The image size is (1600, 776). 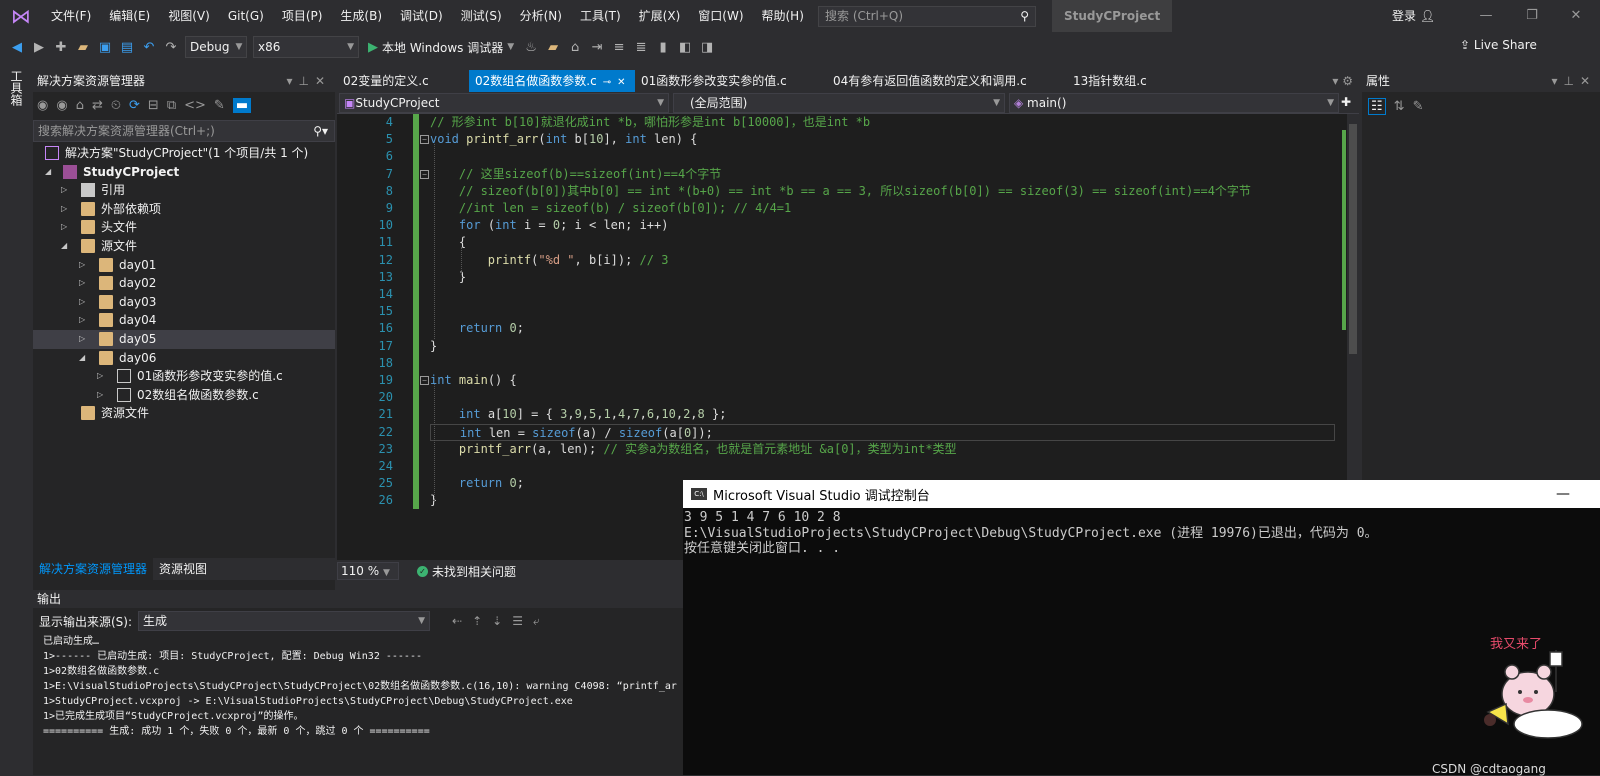 I want to click on menu-item: 帮助(H), so click(x=783, y=16).